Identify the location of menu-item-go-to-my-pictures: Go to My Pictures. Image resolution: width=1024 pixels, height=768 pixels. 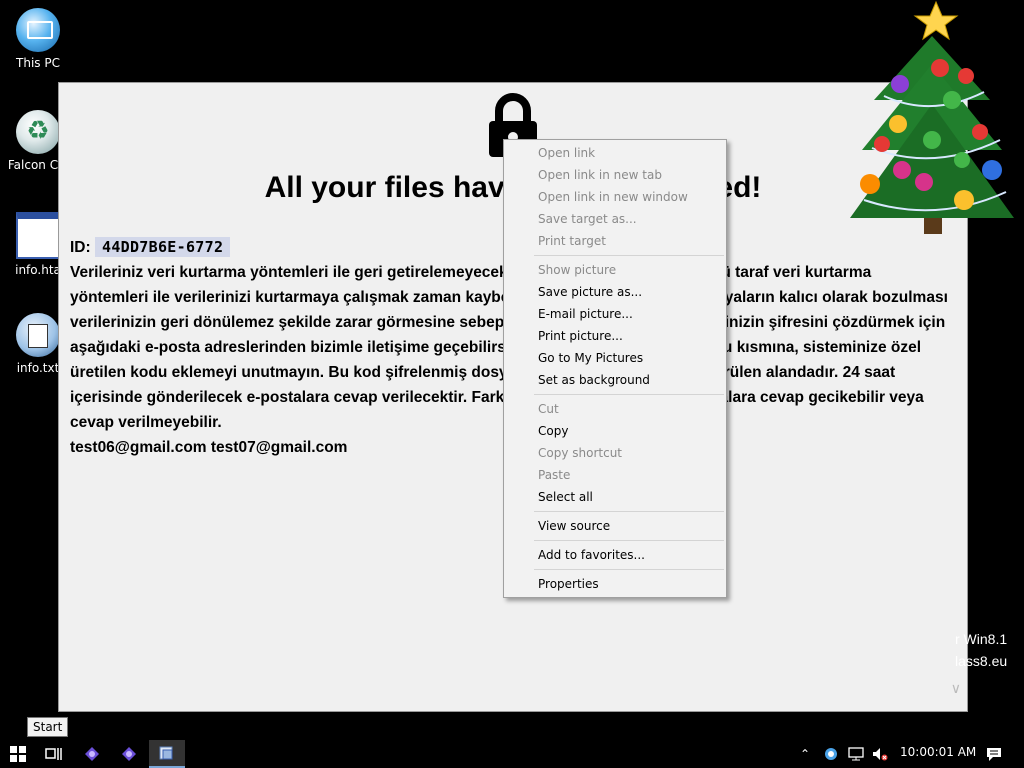
(615, 358).